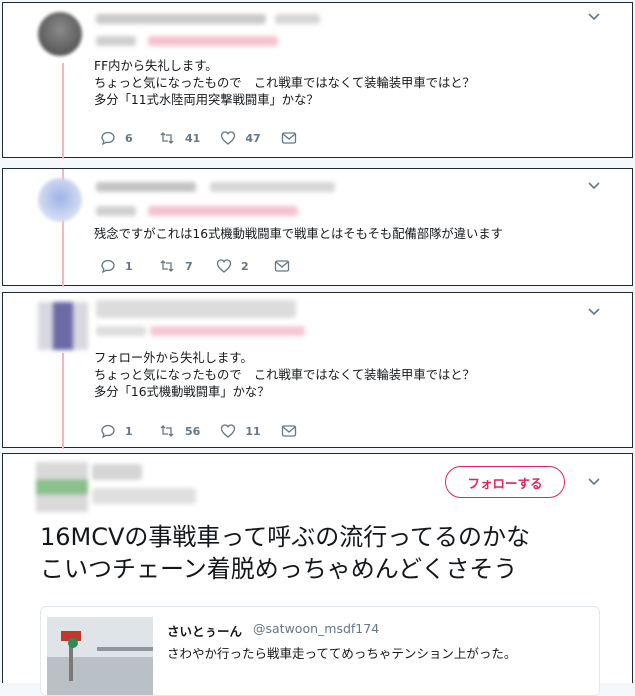 This screenshot has height=696, width=635. I want to click on retweet-button: 56, so click(179, 431).